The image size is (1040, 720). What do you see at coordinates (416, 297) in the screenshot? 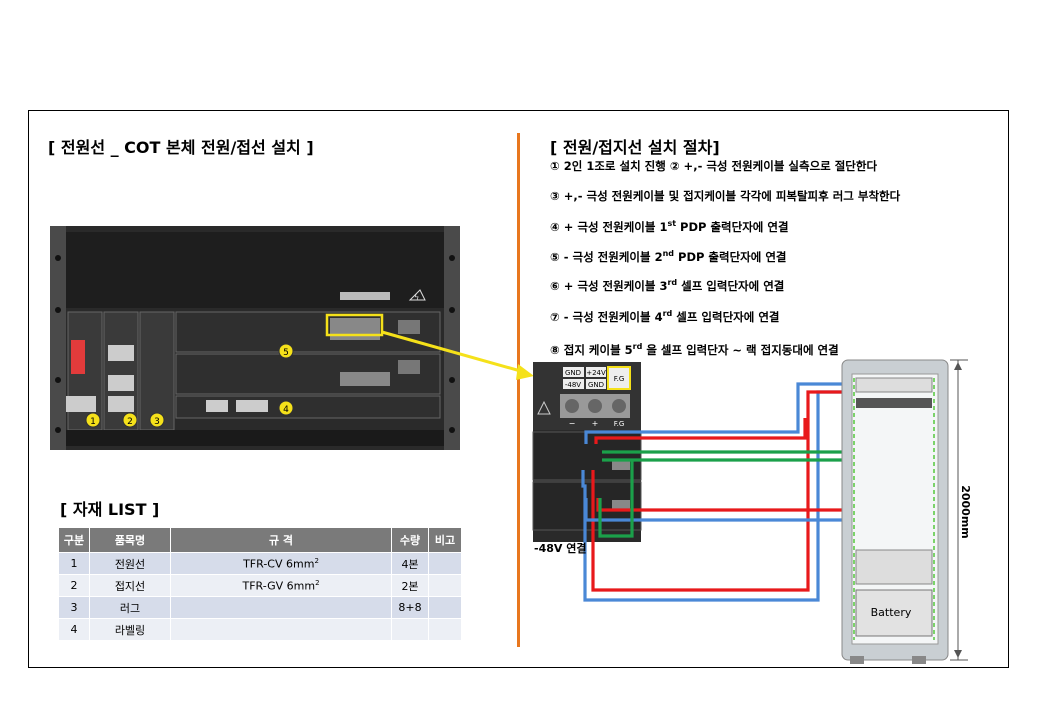
I see `svg-text: ϟ` at bounding box center [416, 297].